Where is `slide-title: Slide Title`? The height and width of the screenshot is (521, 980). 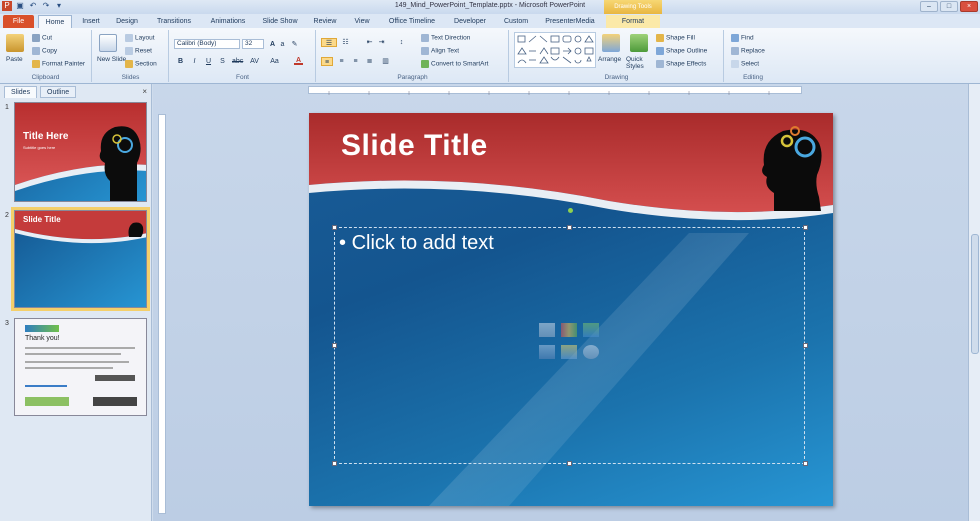 slide-title: Slide Title is located at coordinates (414, 146).